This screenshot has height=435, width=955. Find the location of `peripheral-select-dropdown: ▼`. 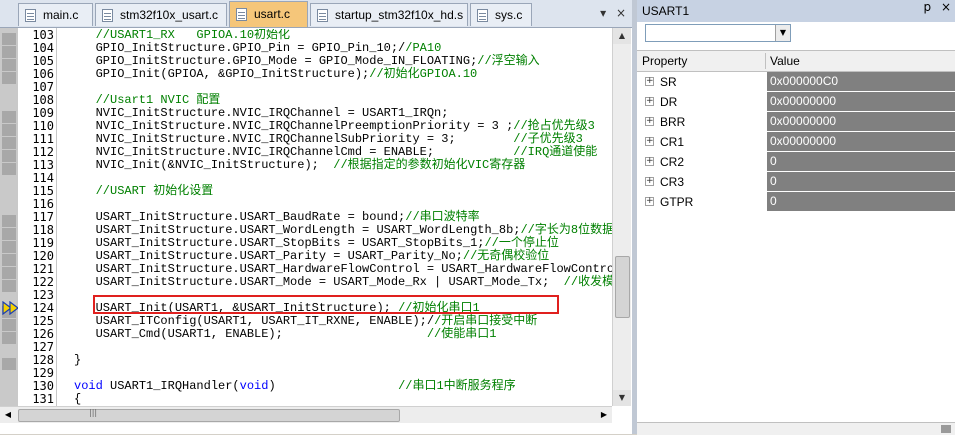

peripheral-select-dropdown: ▼ is located at coordinates (718, 33).